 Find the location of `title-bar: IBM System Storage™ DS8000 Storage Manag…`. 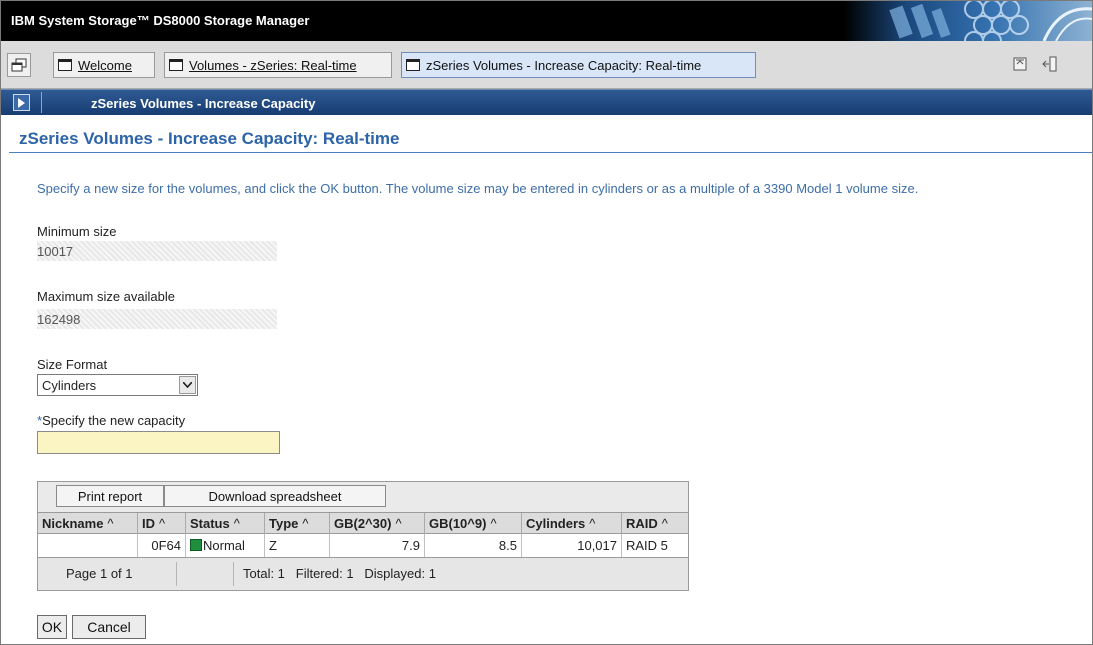

title-bar: IBM System Storage™ DS8000 Storage Manag… is located at coordinates (546, 21).